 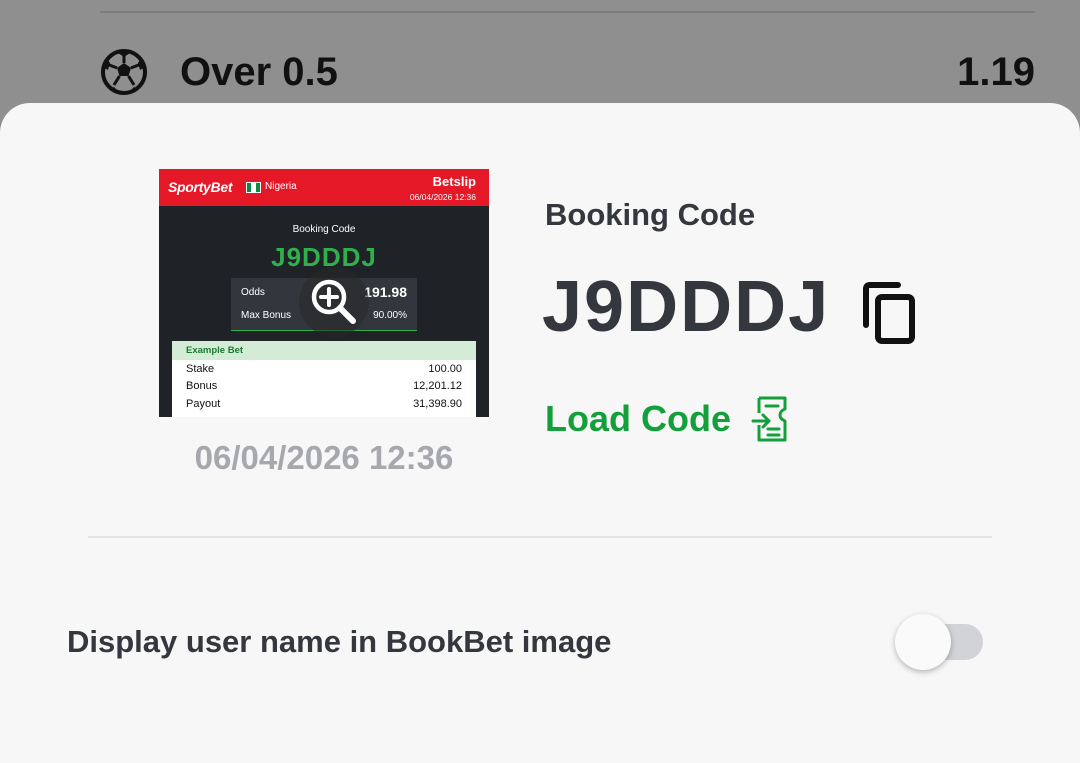 I want to click on thumbnail-title: Betslip, so click(x=454, y=181).